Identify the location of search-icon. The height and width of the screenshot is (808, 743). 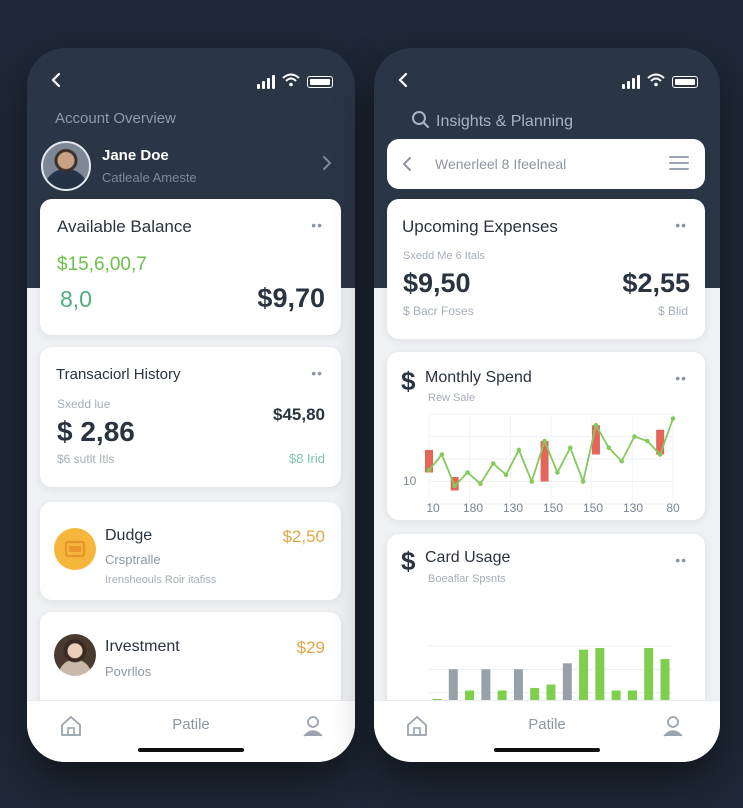
(420, 122).